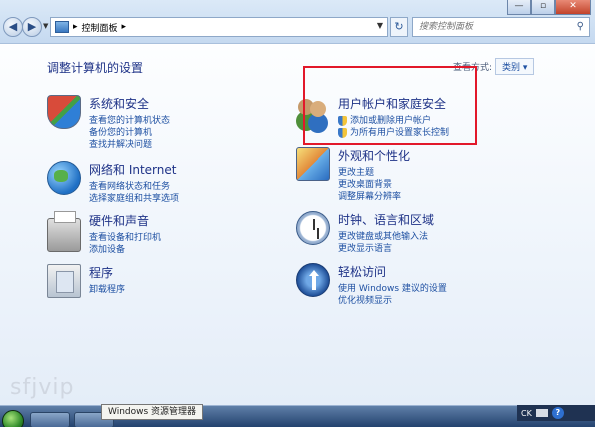 This screenshot has width=595, height=427. I want to click on address-toolbar: — ▫ ✕ ◀ ▶ ▼ ▸ 控制面板 ▸ ▼ ↻ ⚲, so click(297, 22).